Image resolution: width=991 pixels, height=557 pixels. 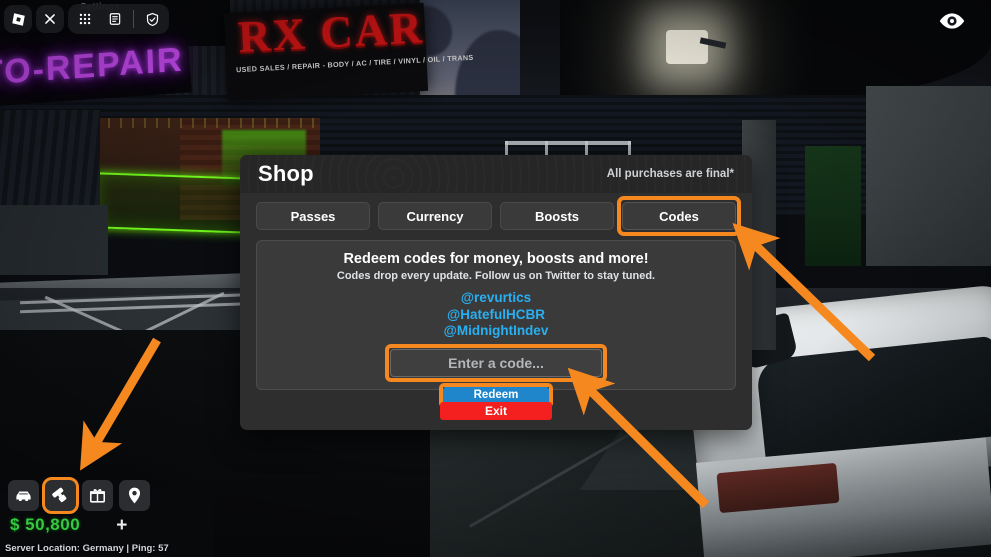 I want to click on map-pin-icon, so click(x=134, y=495).